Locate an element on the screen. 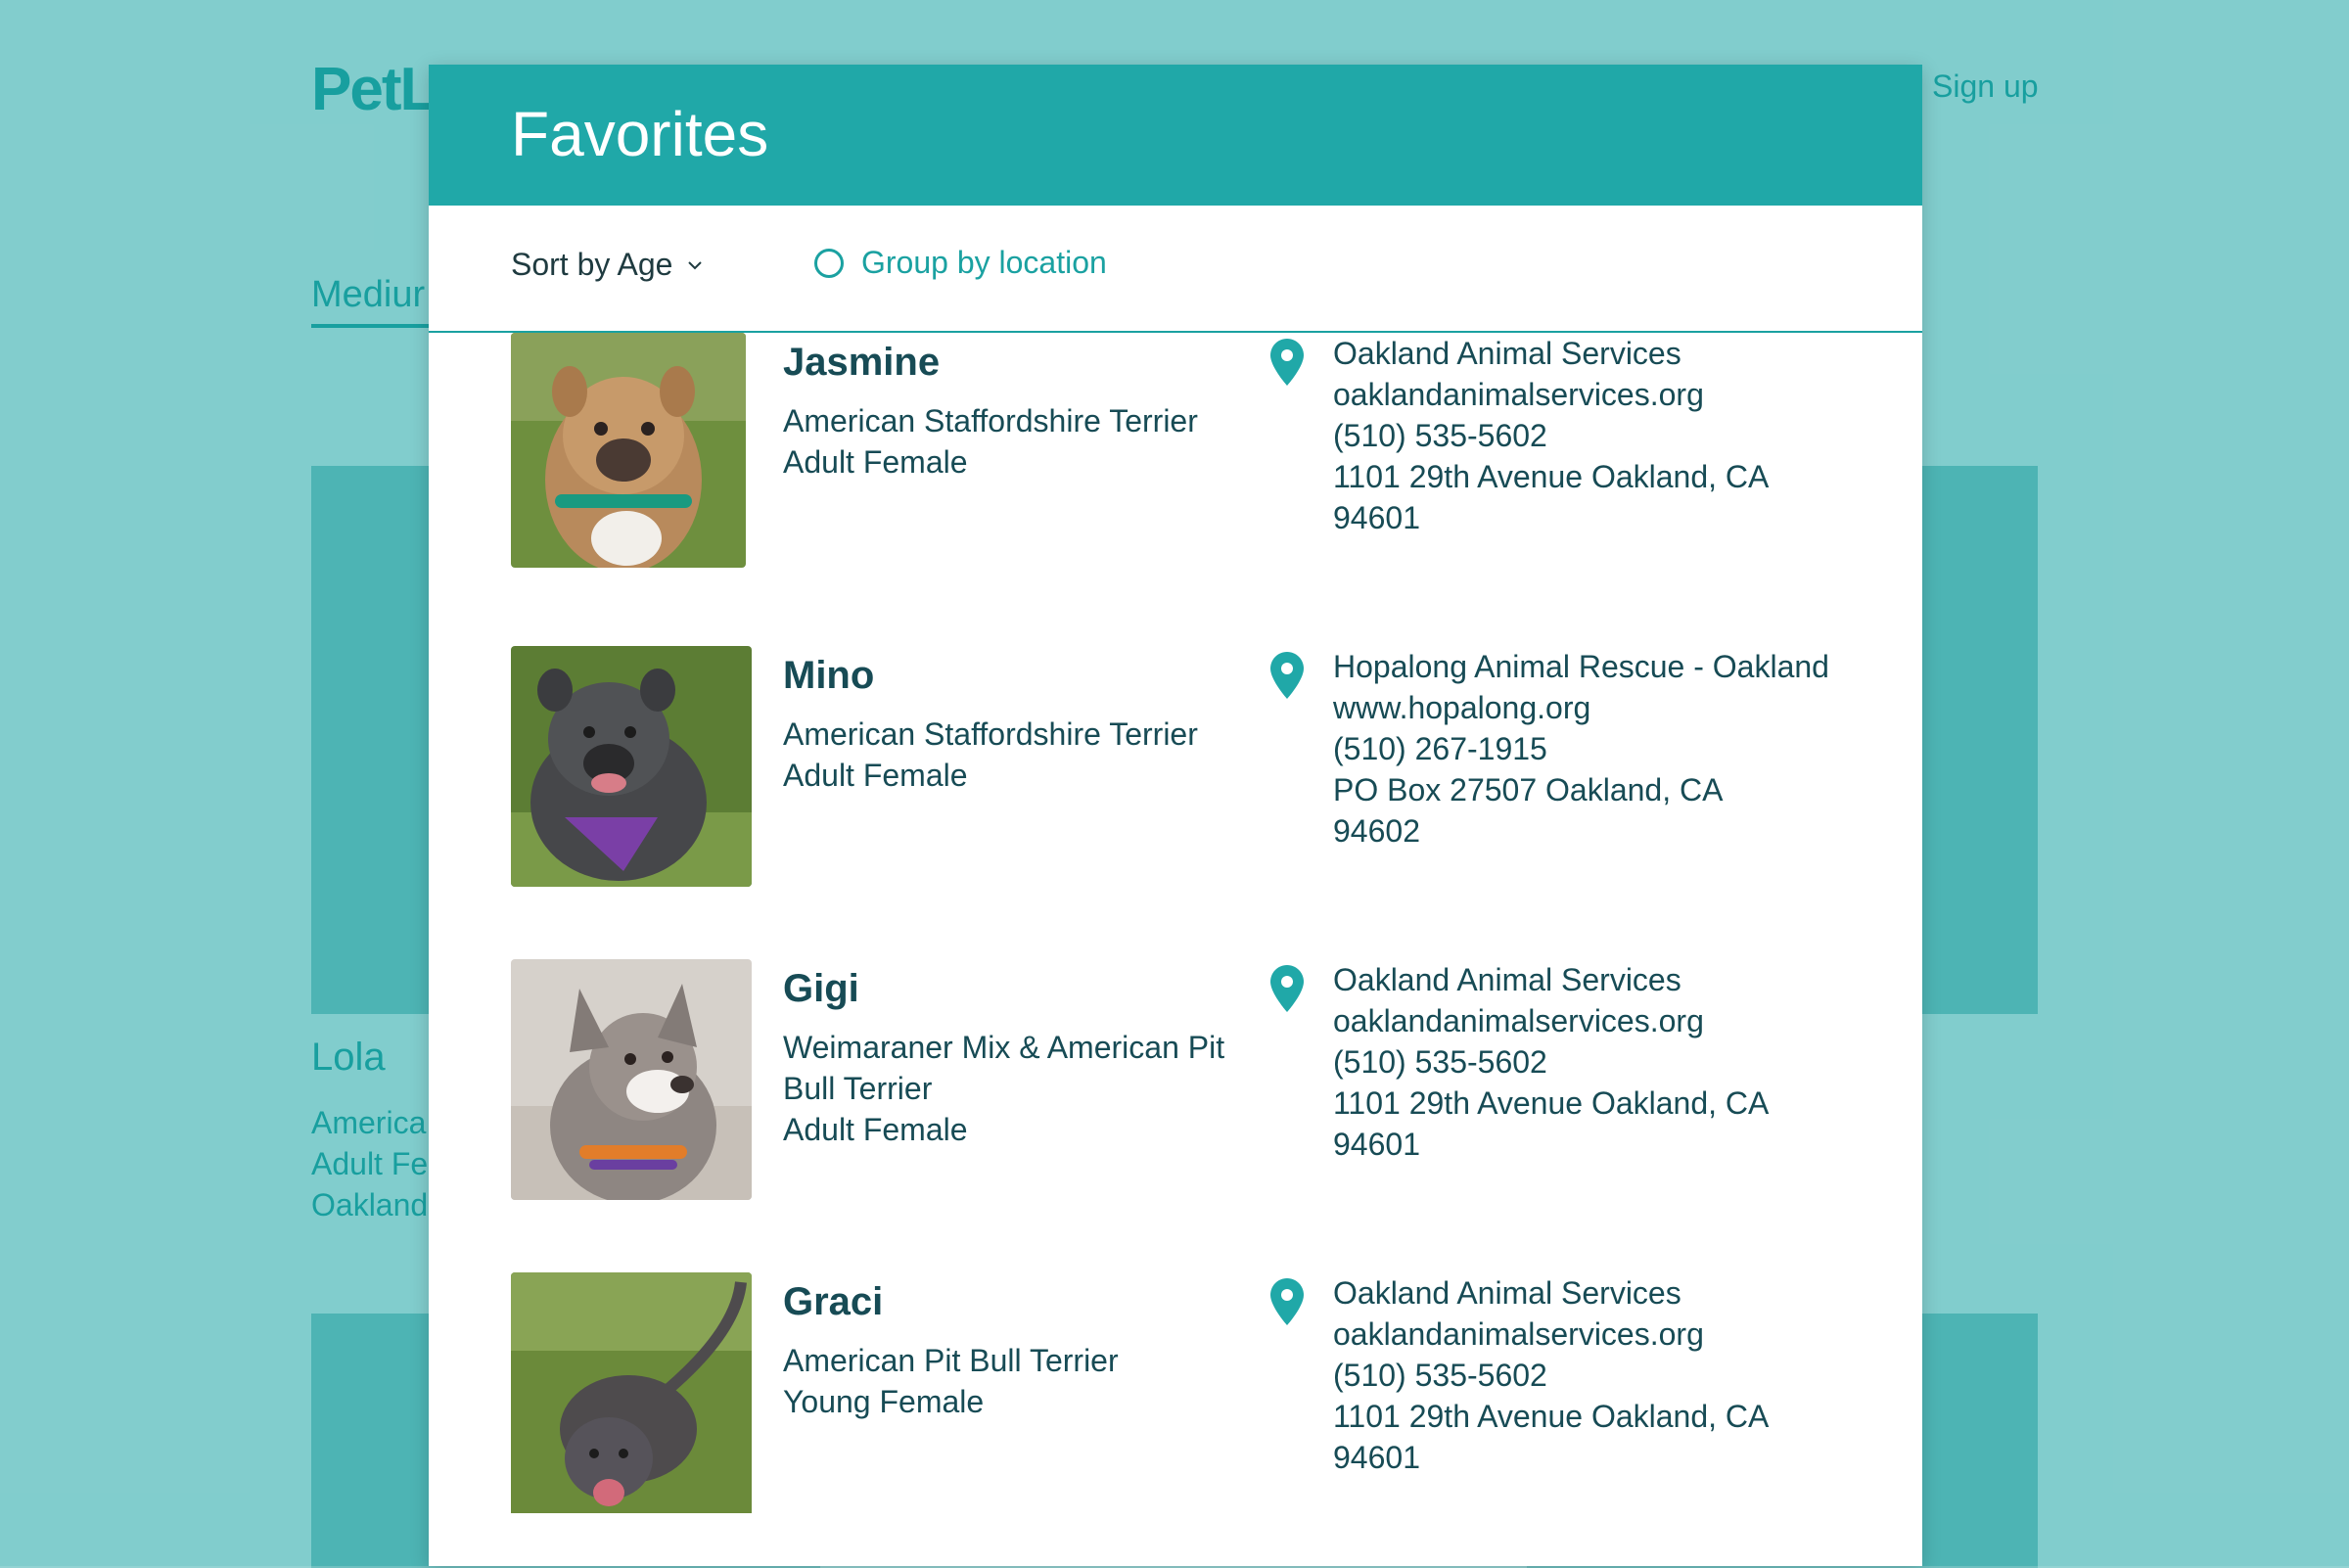 This screenshot has height=1568, width=2349. radio-button is located at coordinates (829, 263).